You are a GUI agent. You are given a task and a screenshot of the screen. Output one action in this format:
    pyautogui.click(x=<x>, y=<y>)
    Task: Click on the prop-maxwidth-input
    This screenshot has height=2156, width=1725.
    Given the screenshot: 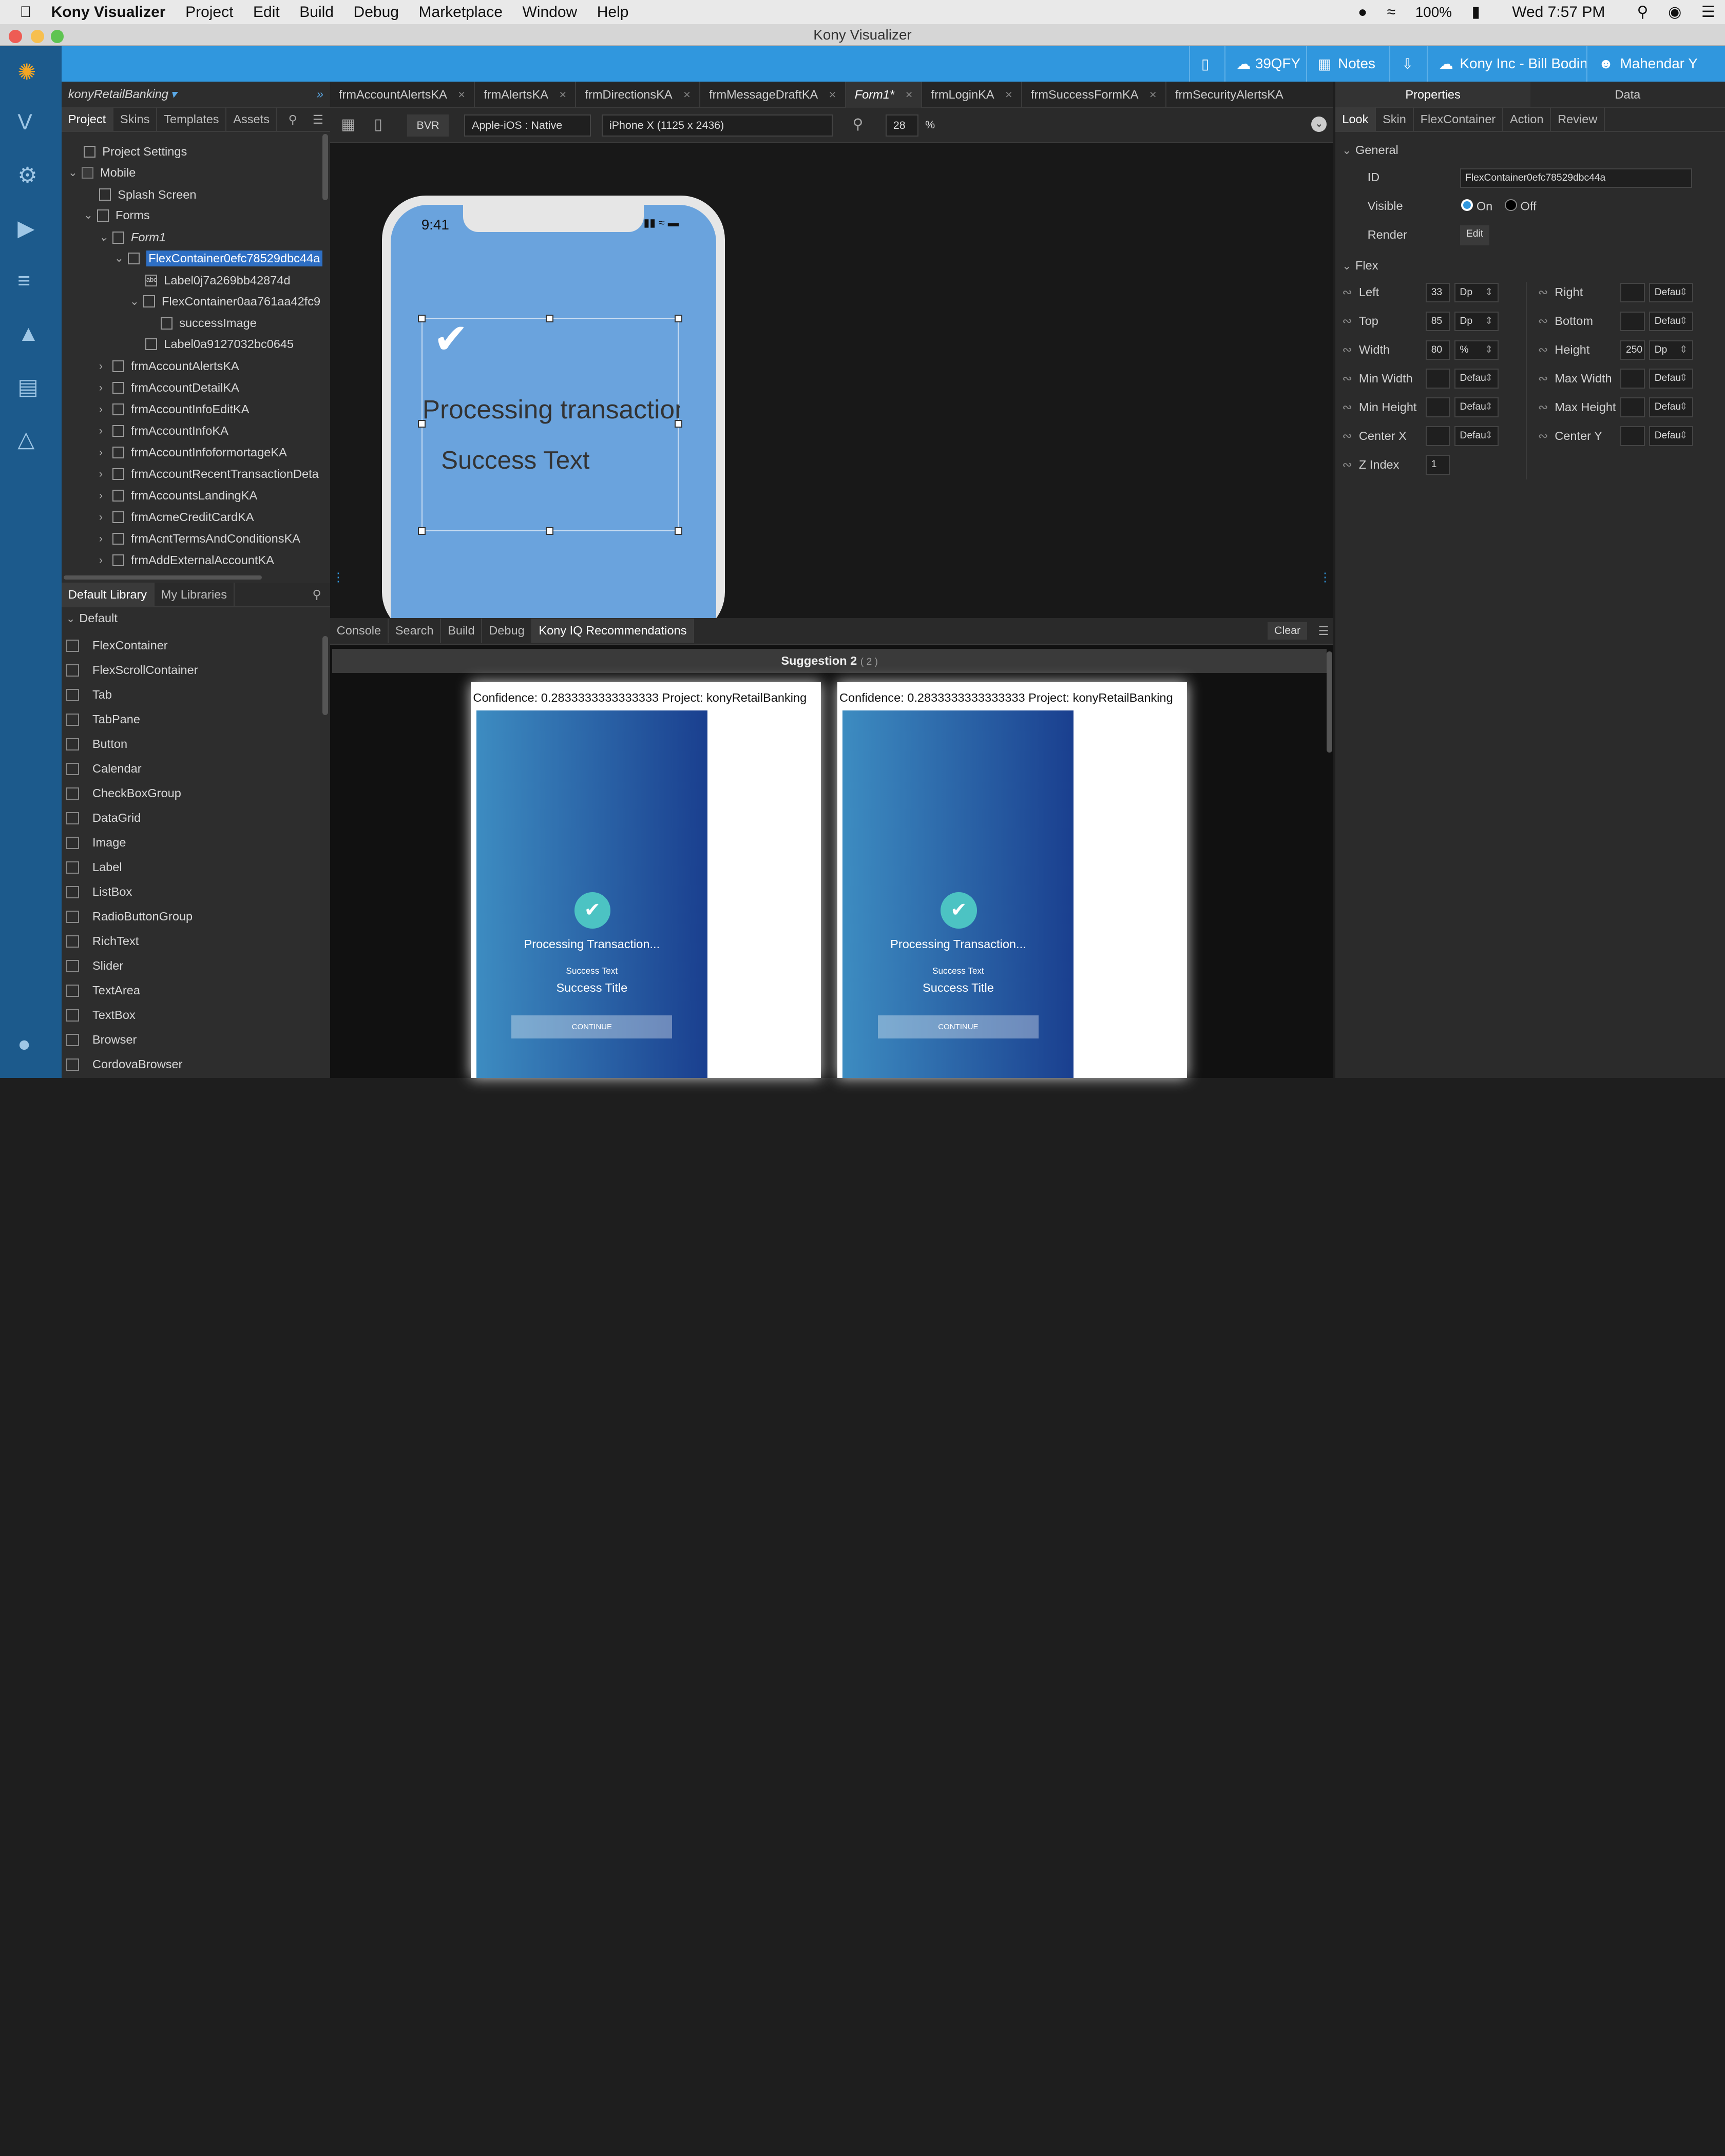 What is the action you would take?
    pyautogui.click(x=1632, y=379)
    